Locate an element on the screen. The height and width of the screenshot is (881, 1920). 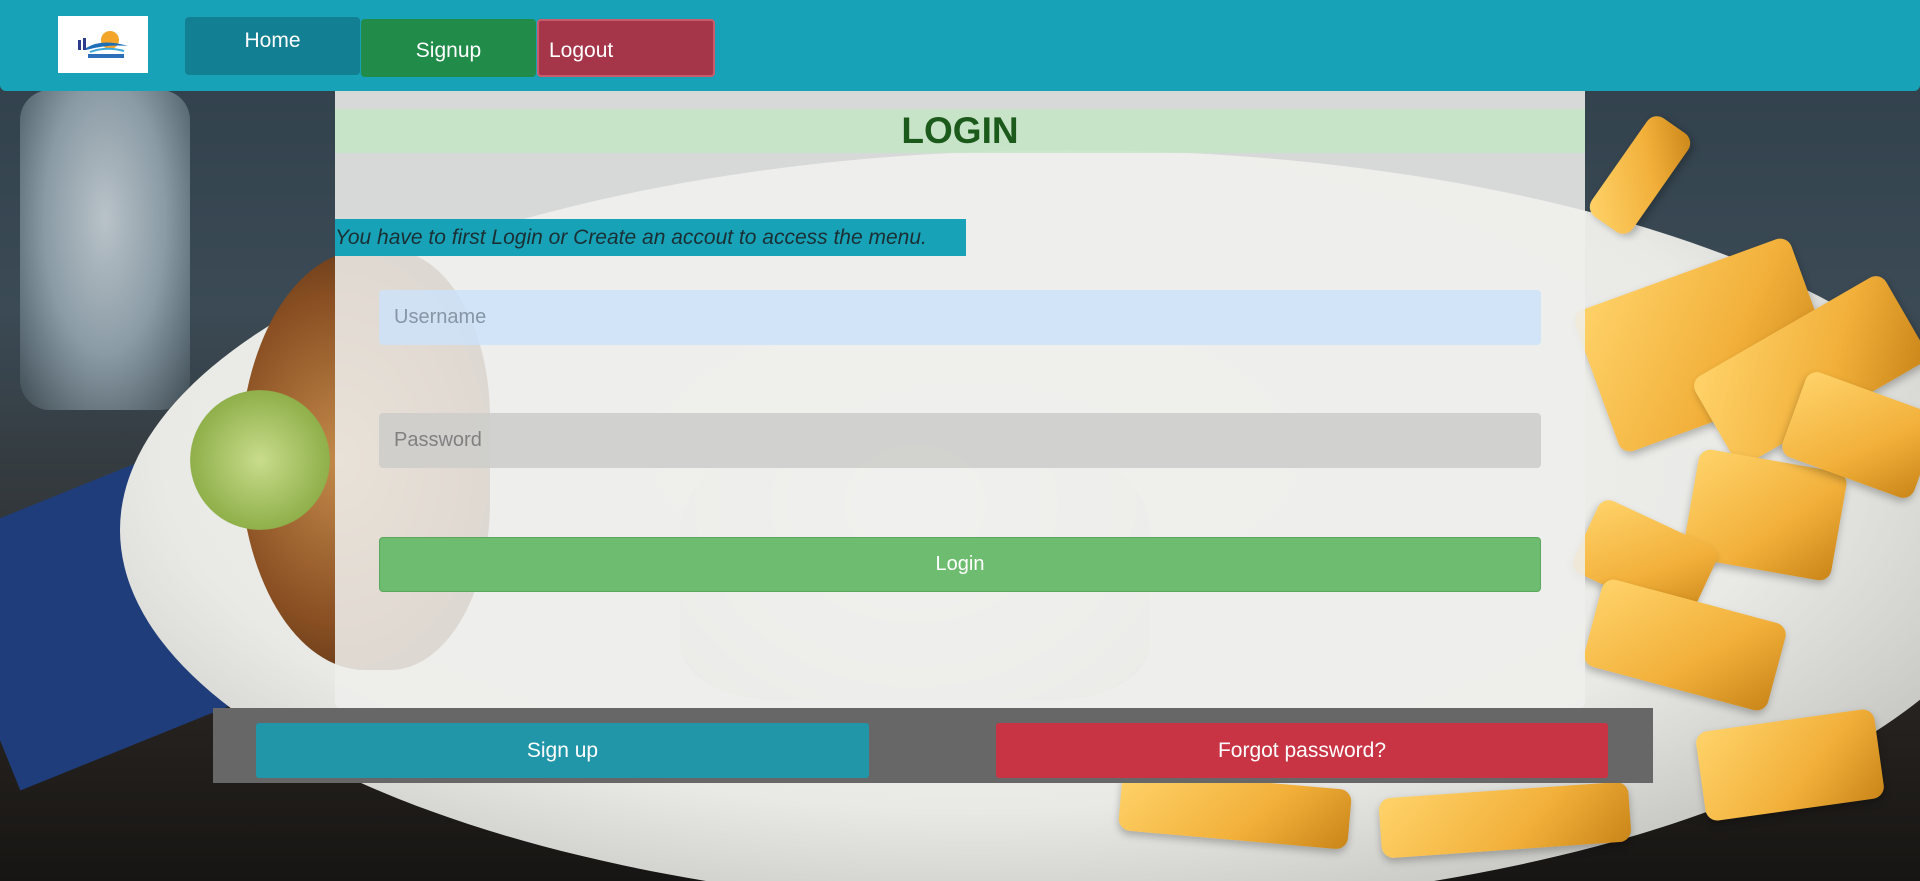
signup-button: Sign up is located at coordinates (562, 750).